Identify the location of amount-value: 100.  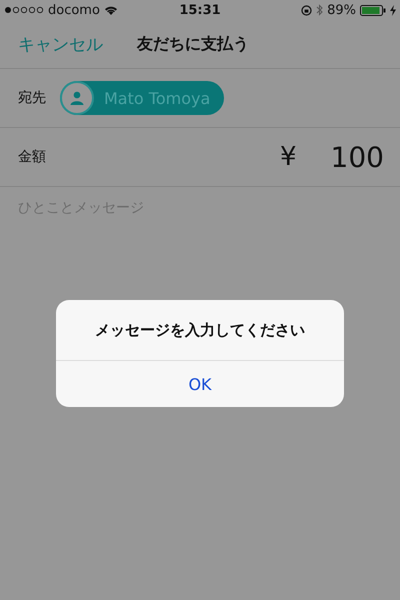
(357, 157).